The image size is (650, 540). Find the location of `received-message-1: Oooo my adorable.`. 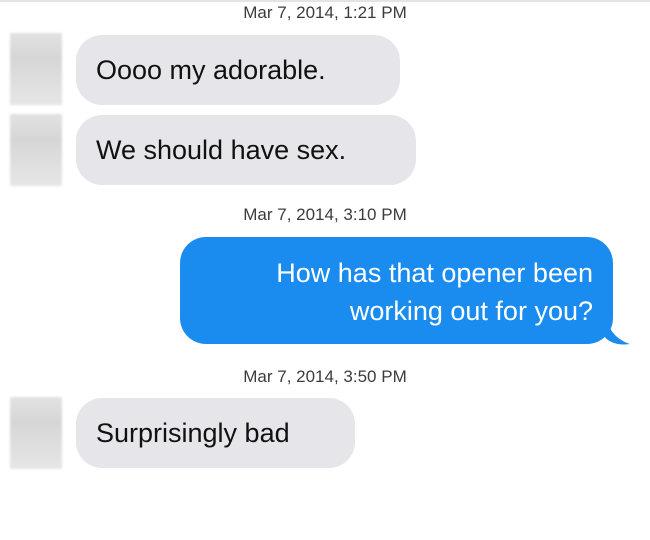

received-message-1: Oooo my adorable. is located at coordinates (238, 70).